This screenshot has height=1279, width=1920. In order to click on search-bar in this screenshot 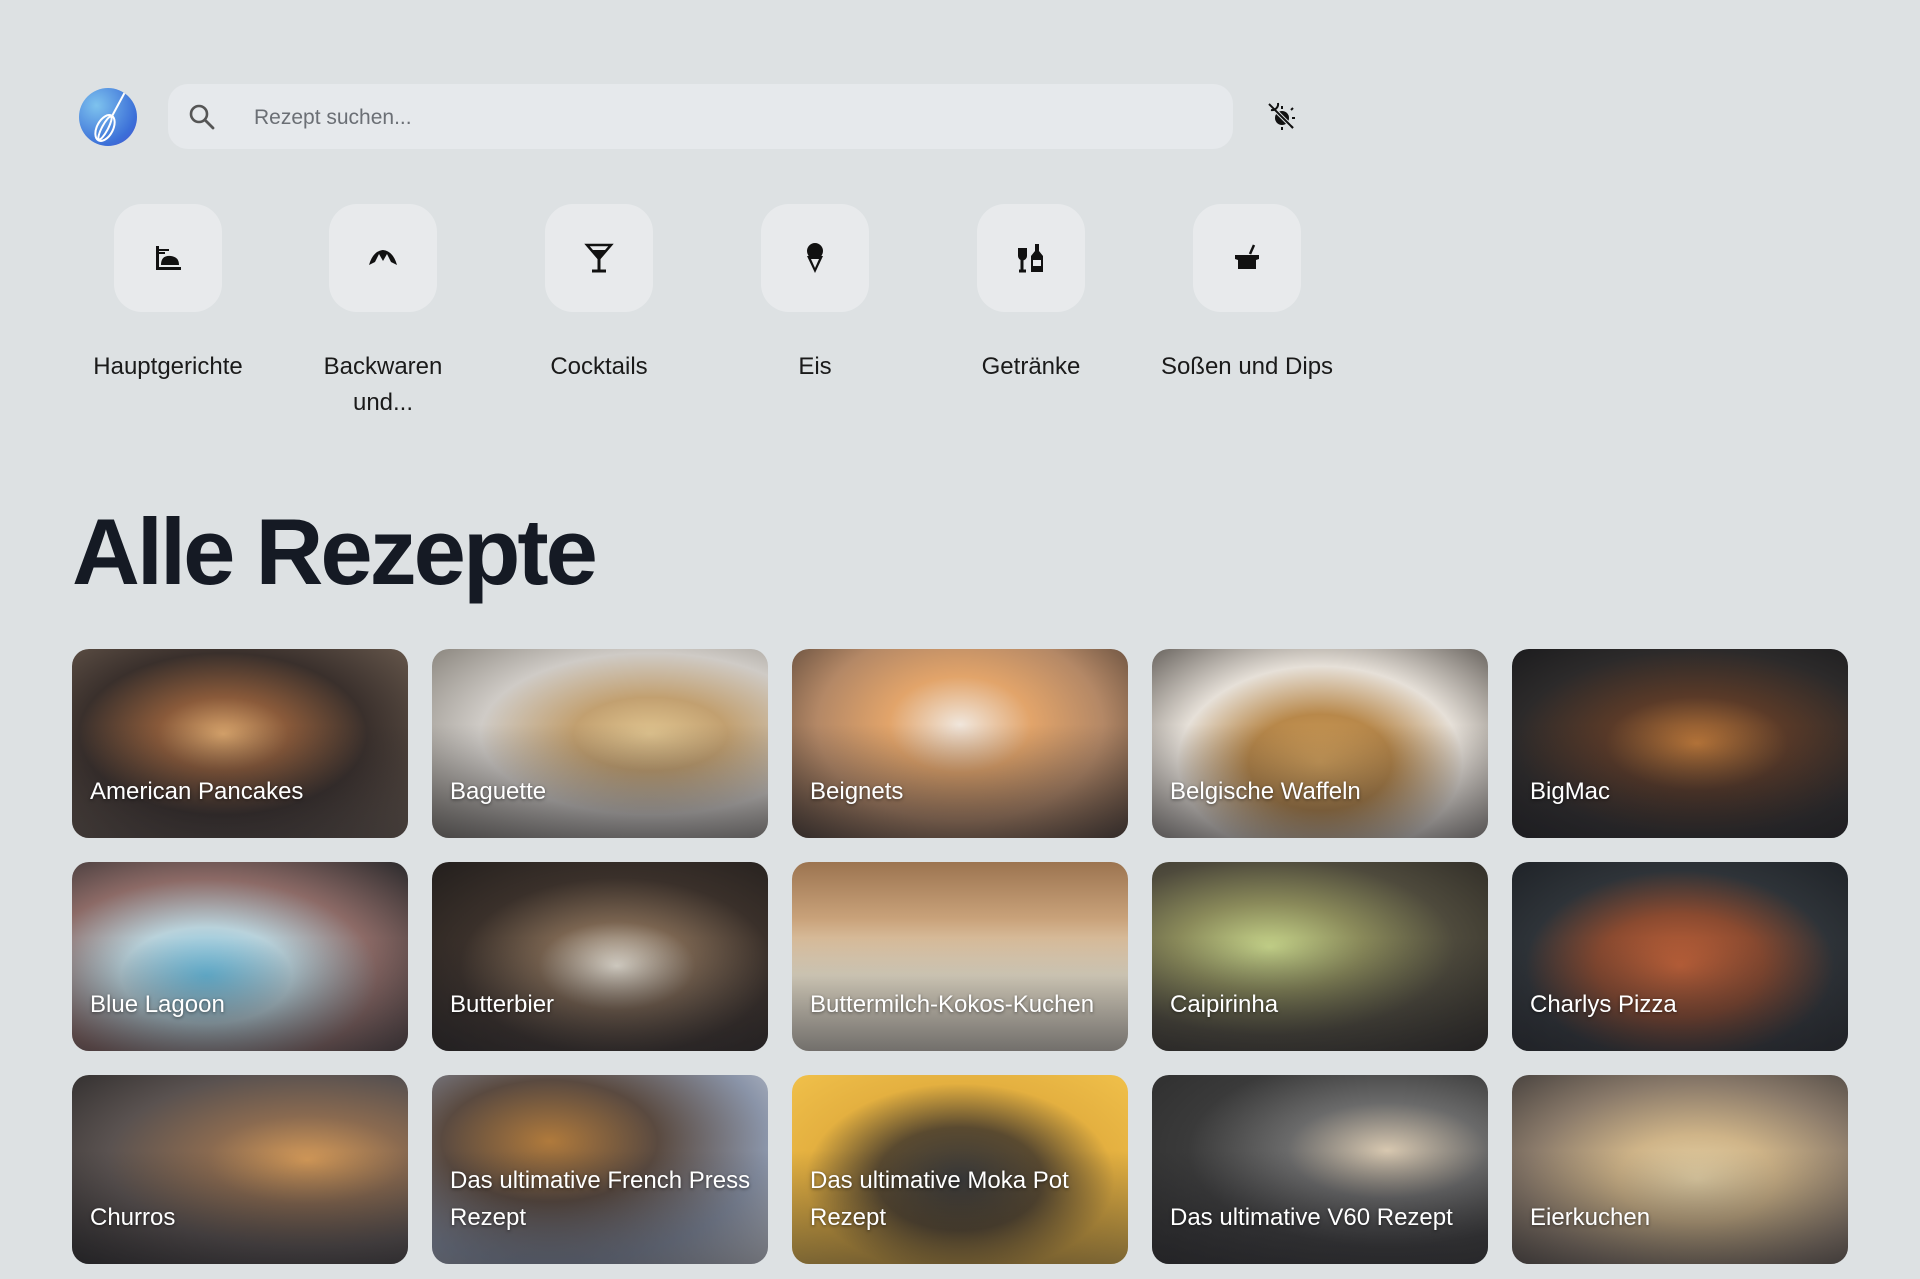, I will do `click(700, 117)`.